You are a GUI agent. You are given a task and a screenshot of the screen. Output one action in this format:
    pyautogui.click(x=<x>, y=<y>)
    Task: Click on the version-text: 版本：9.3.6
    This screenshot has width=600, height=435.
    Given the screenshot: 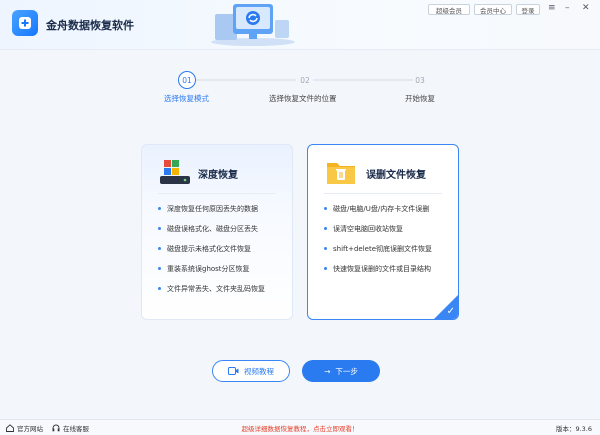 What is the action you would take?
    pyautogui.click(x=573, y=429)
    